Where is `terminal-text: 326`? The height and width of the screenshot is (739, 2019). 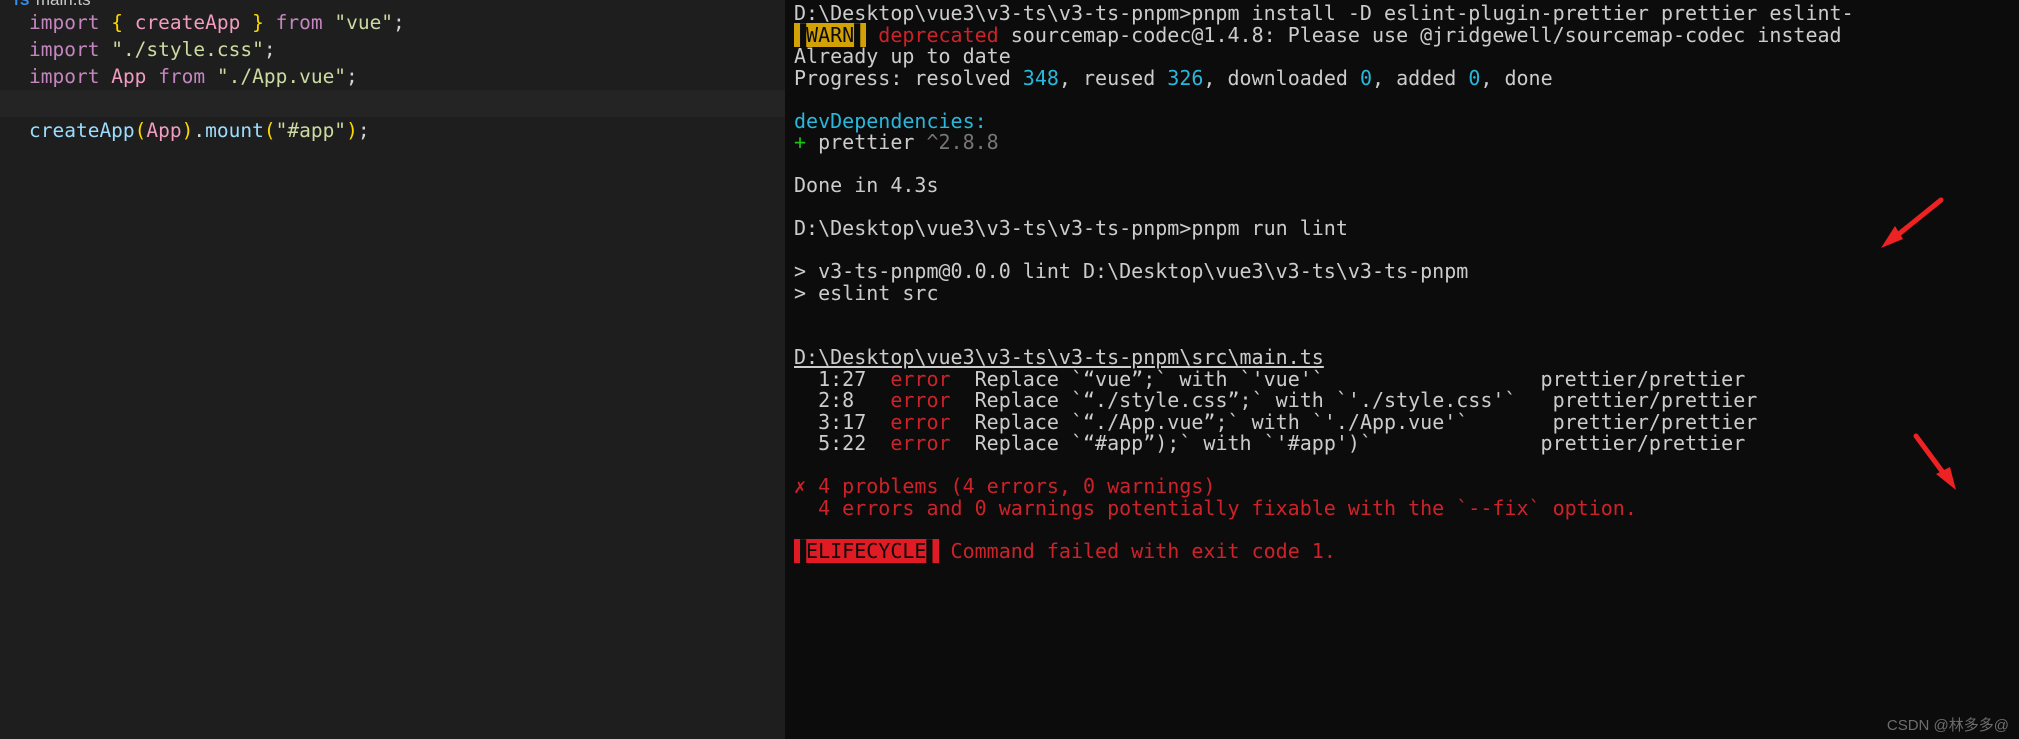 terminal-text: 326 is located at coordinates (1185, 77).